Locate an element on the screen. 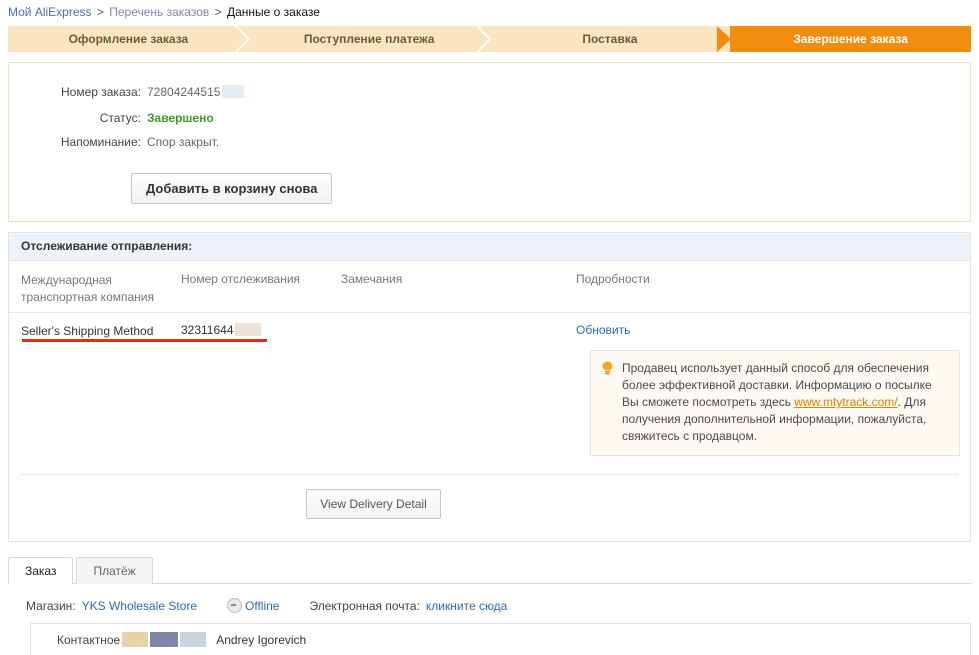 The height and width of the screenshot is (655, 979). progress-step-label: Поставка is located at coordinates (610, 39).